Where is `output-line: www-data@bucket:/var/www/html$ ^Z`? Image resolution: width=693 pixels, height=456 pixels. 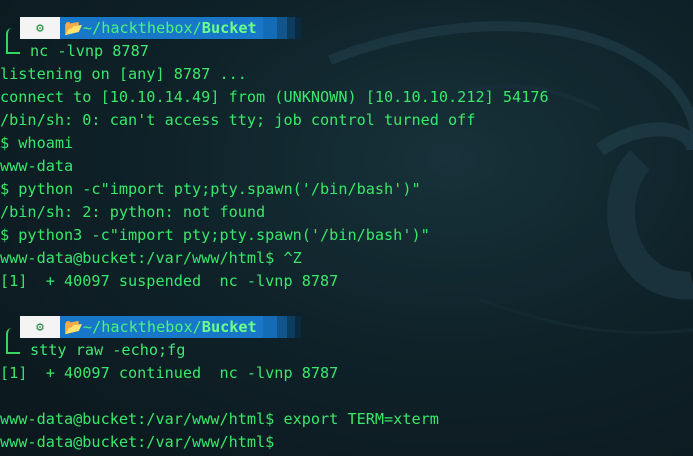
output-line: www-data@bucket:/var/www/html$ ^Z is located at coordinates (151, 258).